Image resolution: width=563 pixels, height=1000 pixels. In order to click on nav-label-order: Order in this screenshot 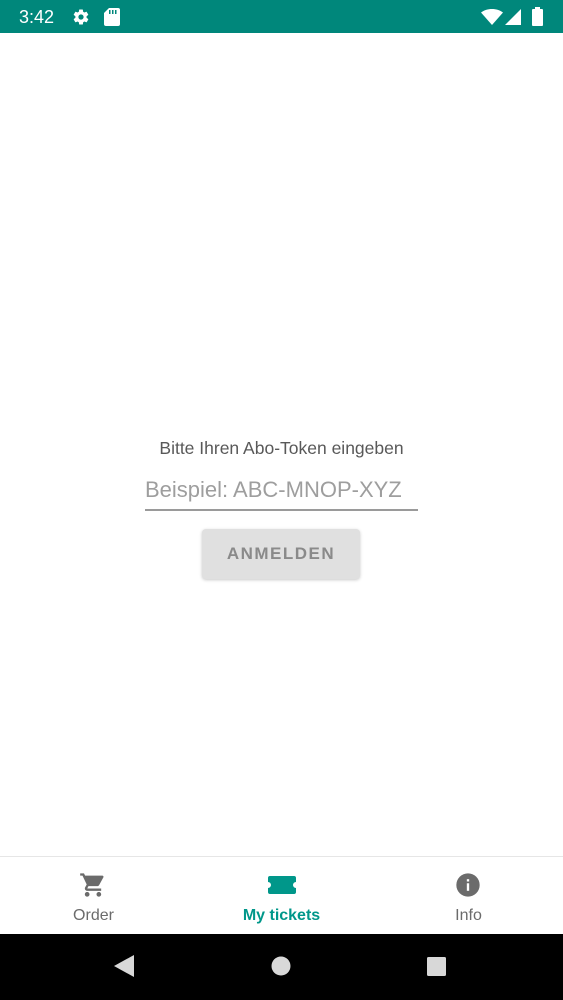, I will do `click(93, 915)`.